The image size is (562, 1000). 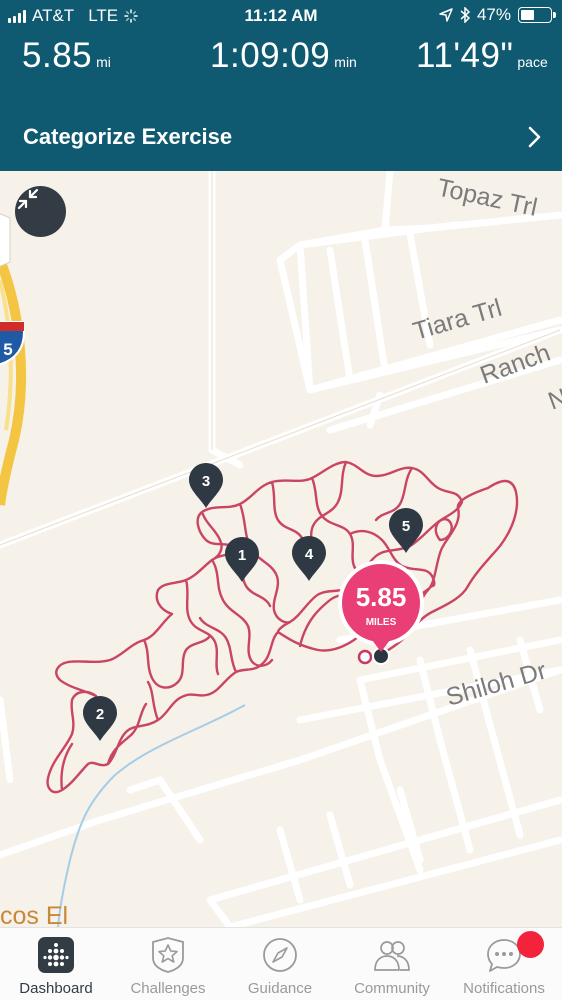 I want to click on tab-challenges: Challenges, so click(x=168, y=964).